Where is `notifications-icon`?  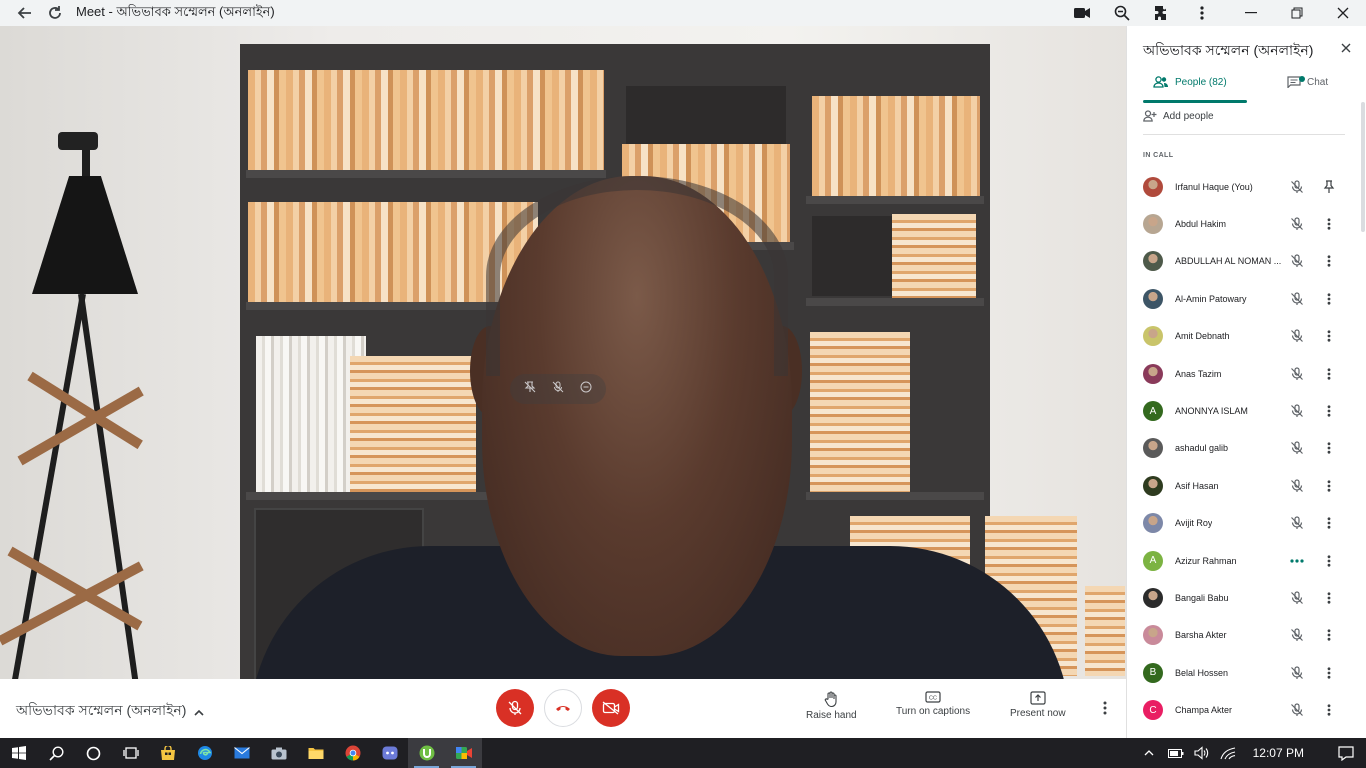
notifications-icon is located at coordinates (1346, 753).